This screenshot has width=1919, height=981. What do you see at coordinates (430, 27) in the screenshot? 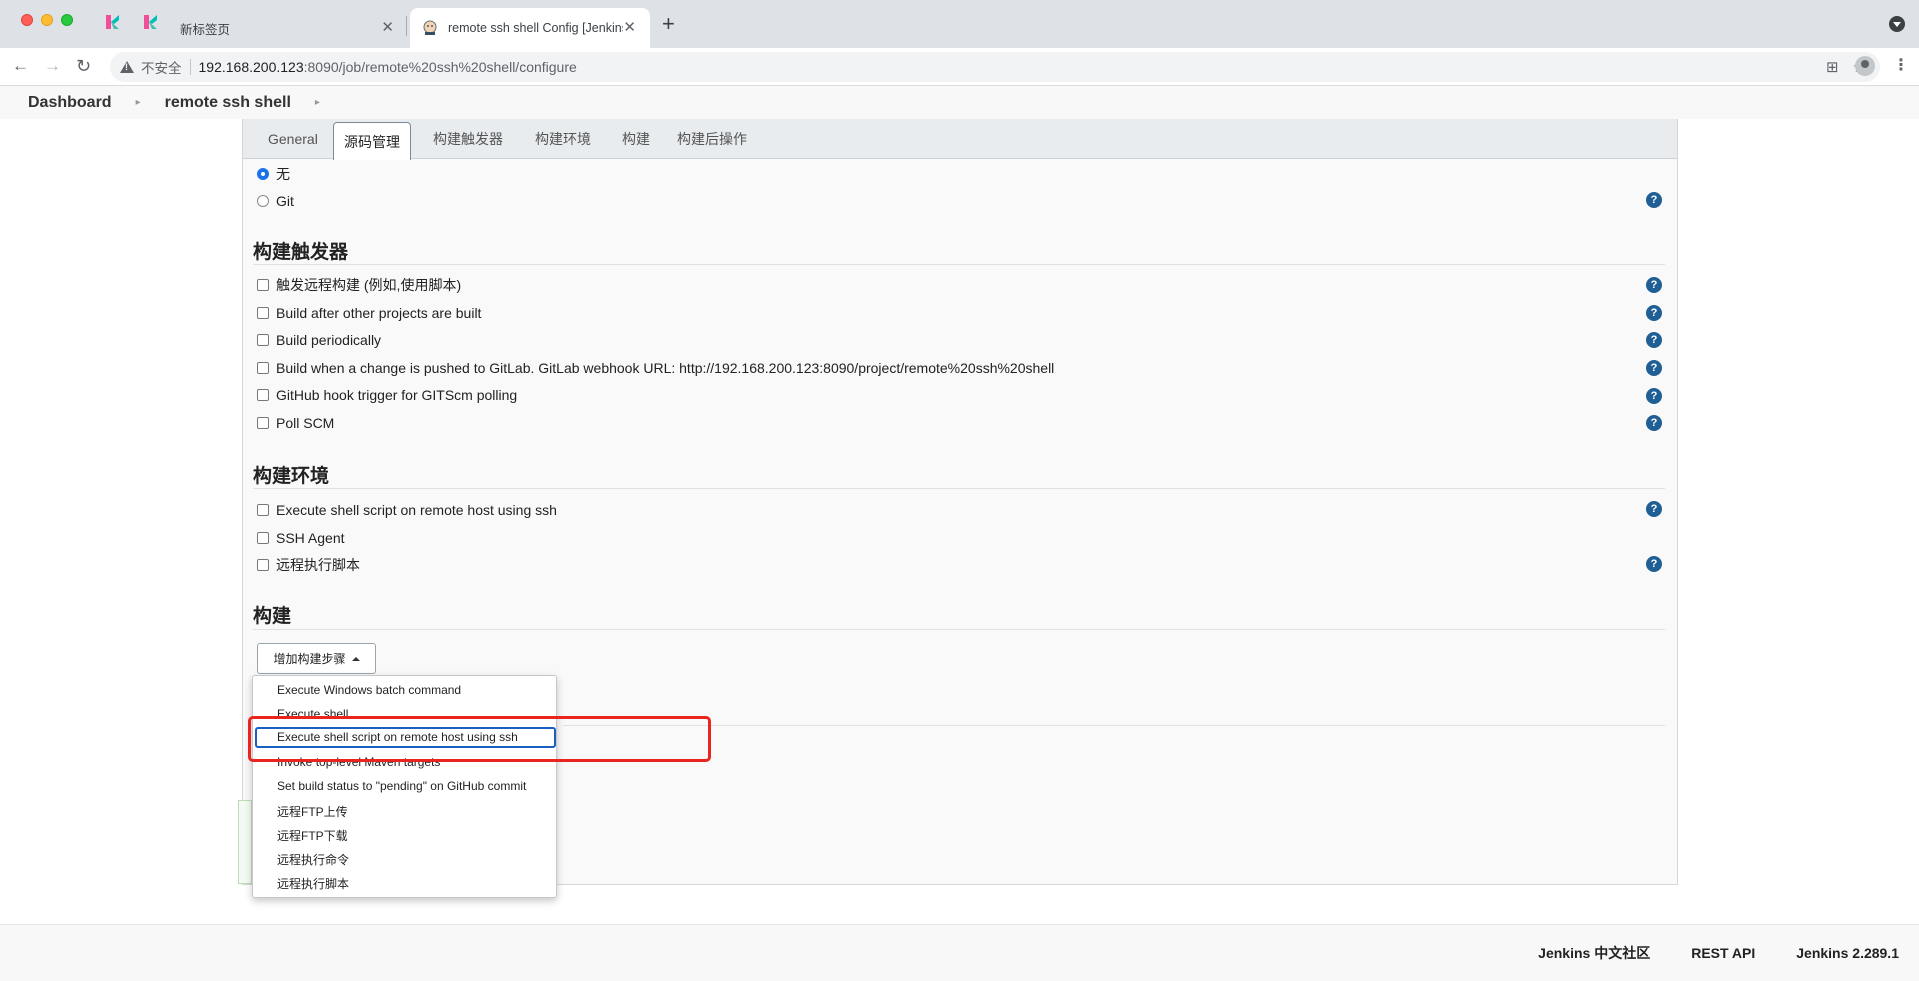
I see `jenkins-favicon-icon` at bounding box center [430, 27].